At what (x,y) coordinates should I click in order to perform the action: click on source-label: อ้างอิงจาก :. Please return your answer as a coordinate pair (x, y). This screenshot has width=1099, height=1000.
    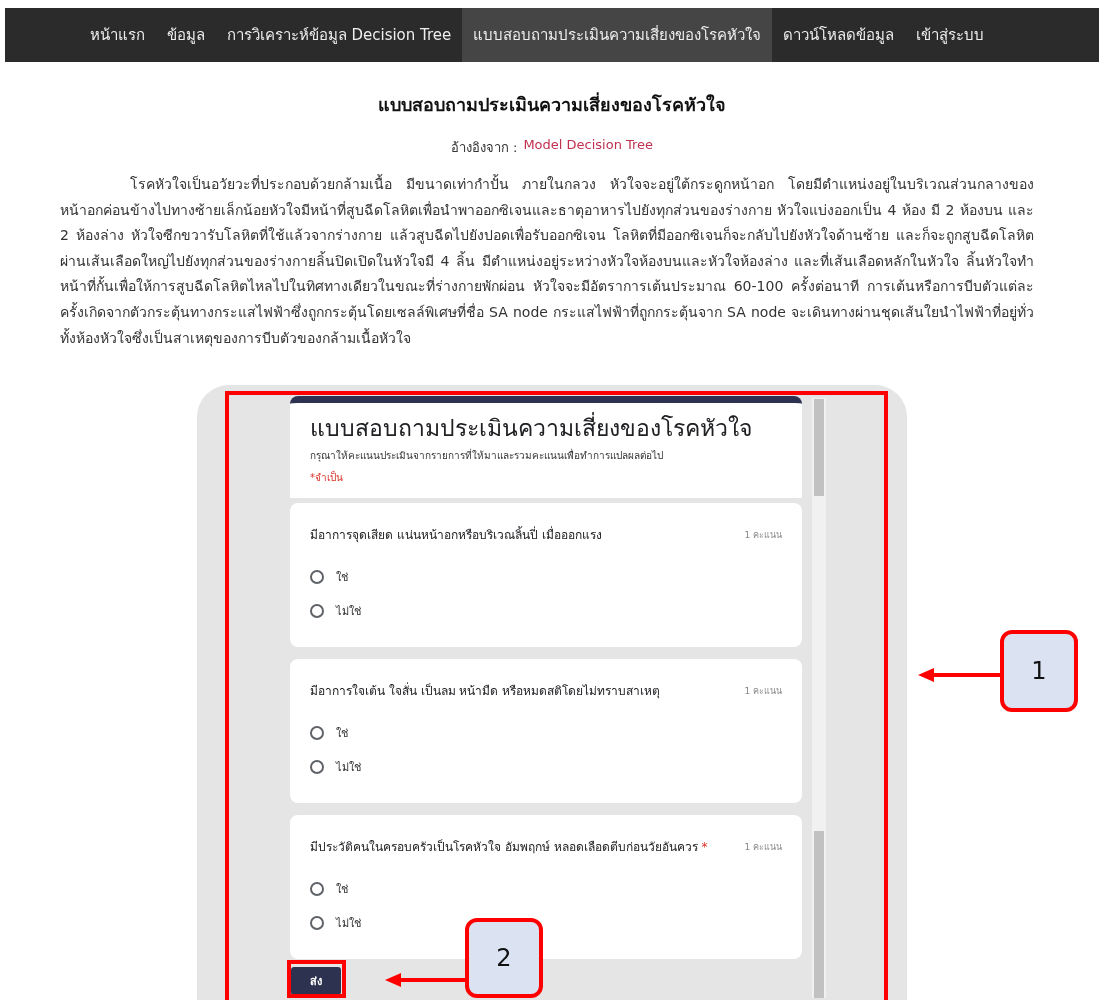
    Looking at the image, I should click on (484, 148).